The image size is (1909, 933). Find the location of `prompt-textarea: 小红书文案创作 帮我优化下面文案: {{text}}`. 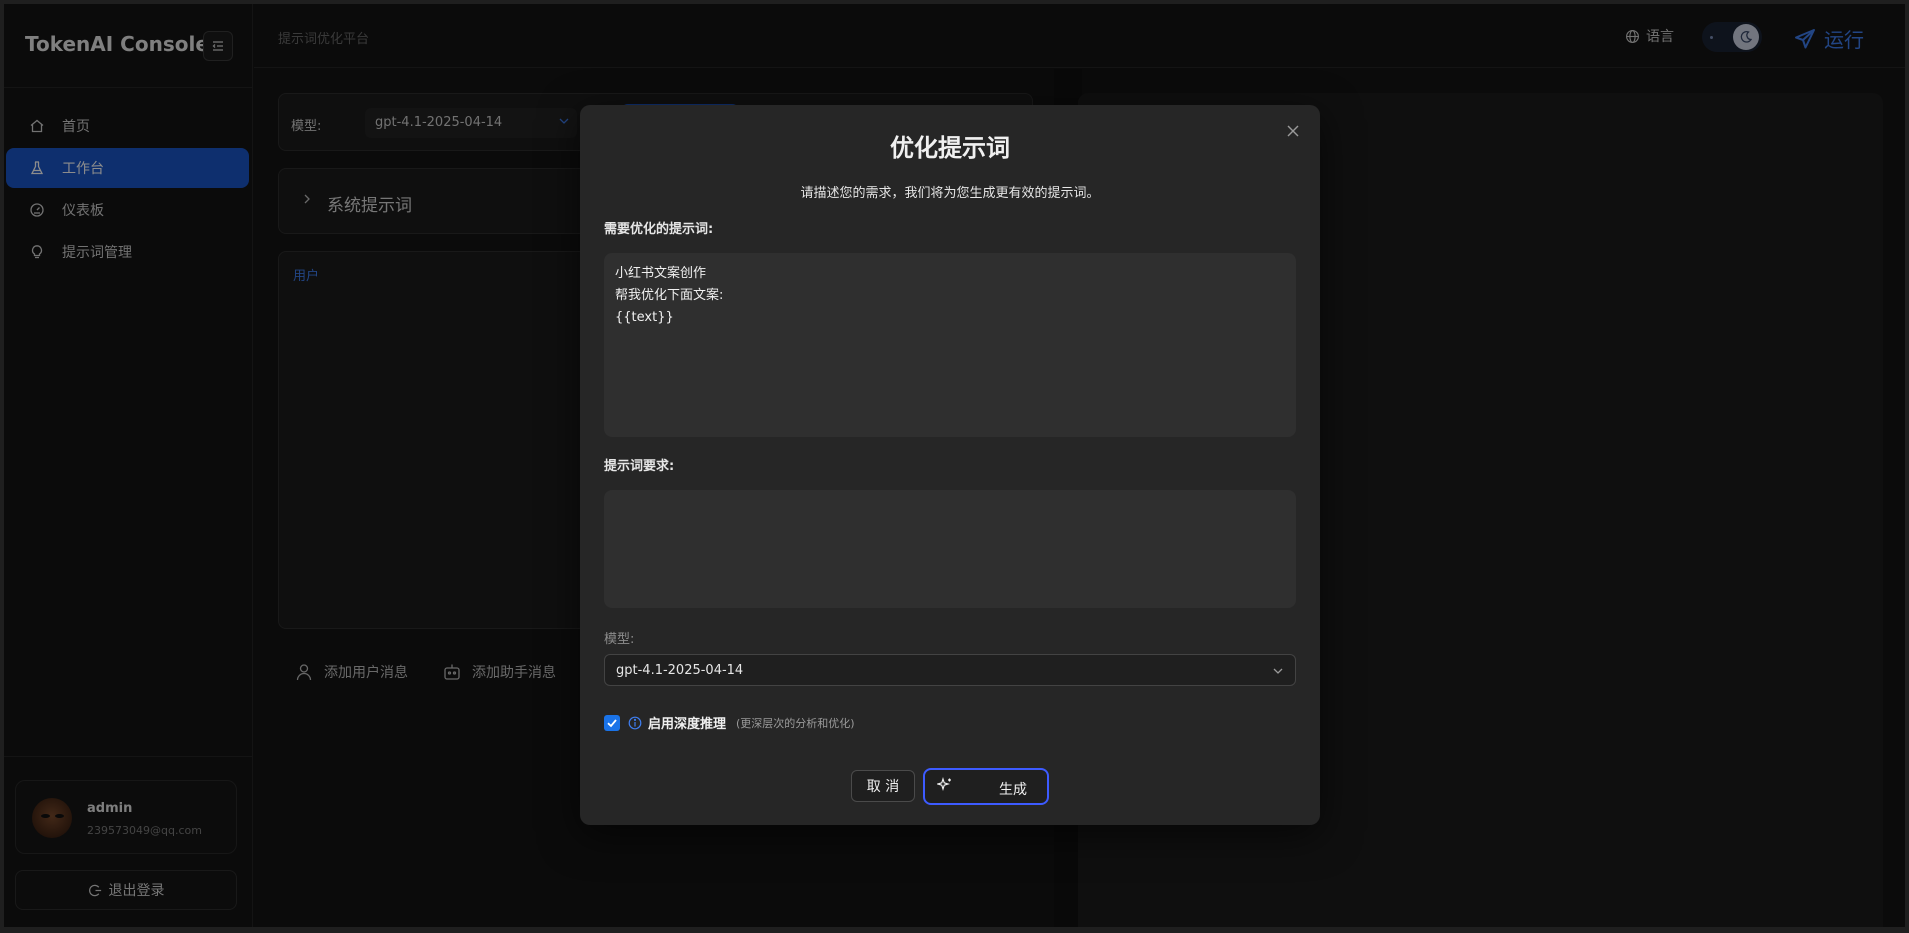

prompt-textarea: 小红书文案创作 帮我优化下面文案: {{text}} is located at coordinates (950, 345).